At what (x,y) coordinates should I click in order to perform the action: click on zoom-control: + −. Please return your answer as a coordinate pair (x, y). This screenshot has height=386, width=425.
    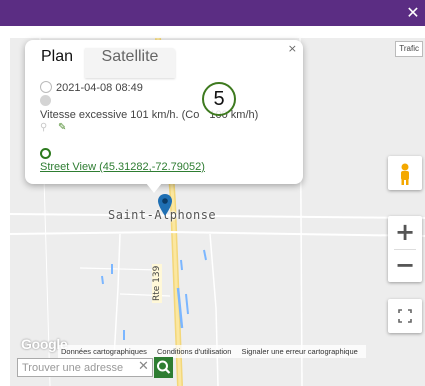
    Looking at the image, I should click on (405, 249).